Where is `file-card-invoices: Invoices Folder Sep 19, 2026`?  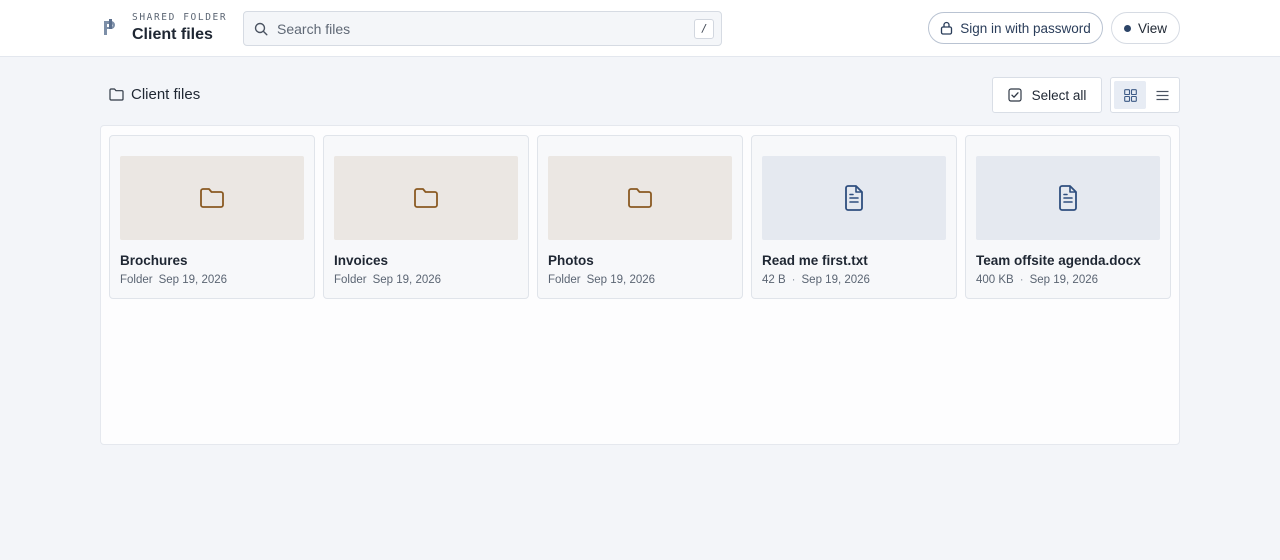 file-card-invoices: Invoices Folder Sep 19, 2026 is located at coordinates (426, 217).